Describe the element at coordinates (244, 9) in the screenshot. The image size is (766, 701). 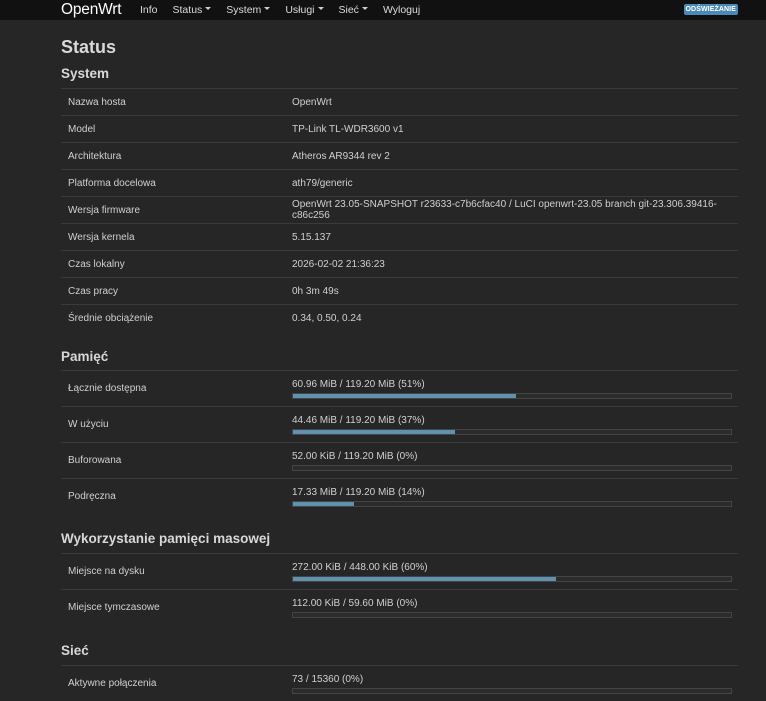
I see `menu-item-label: System` at that location.